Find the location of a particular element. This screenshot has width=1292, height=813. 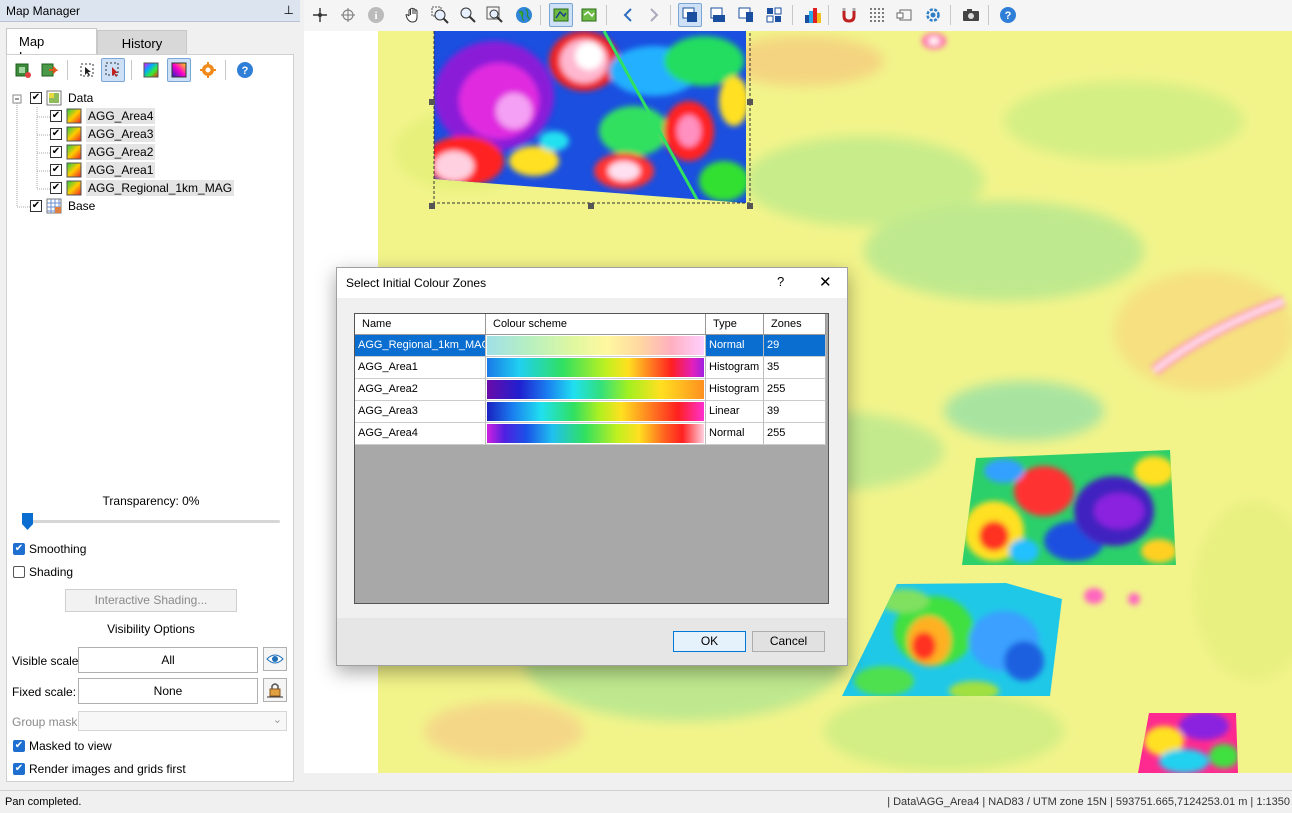

tab-map-layers: Map Layers is located at coordinates (51, 46).